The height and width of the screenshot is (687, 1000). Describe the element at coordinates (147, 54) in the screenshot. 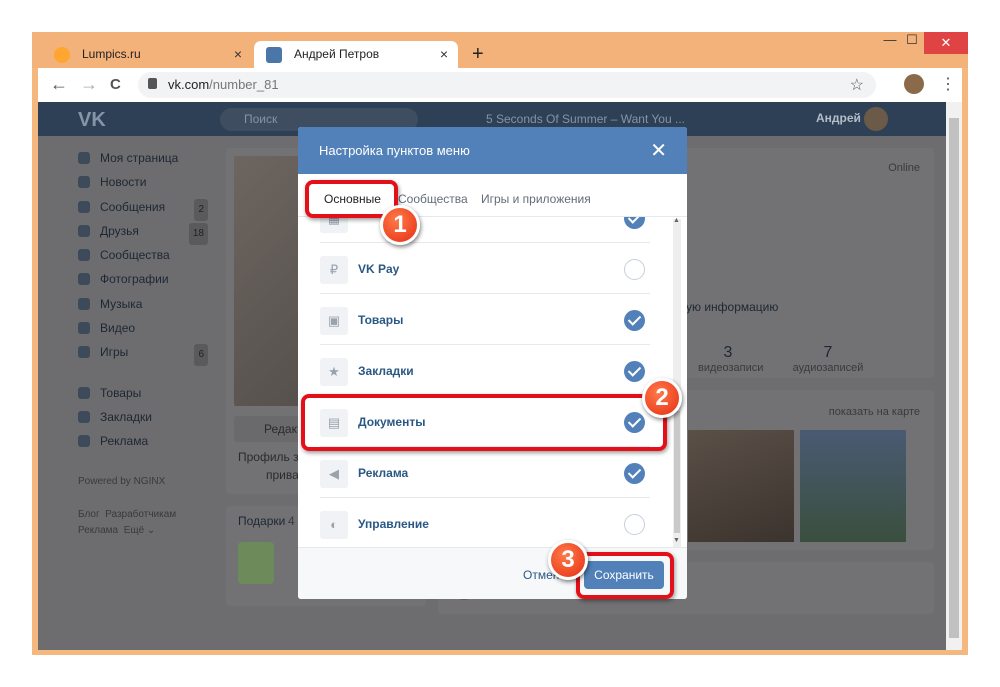

I see `tab-lumpics: Lumpics.ru ×` at that location.